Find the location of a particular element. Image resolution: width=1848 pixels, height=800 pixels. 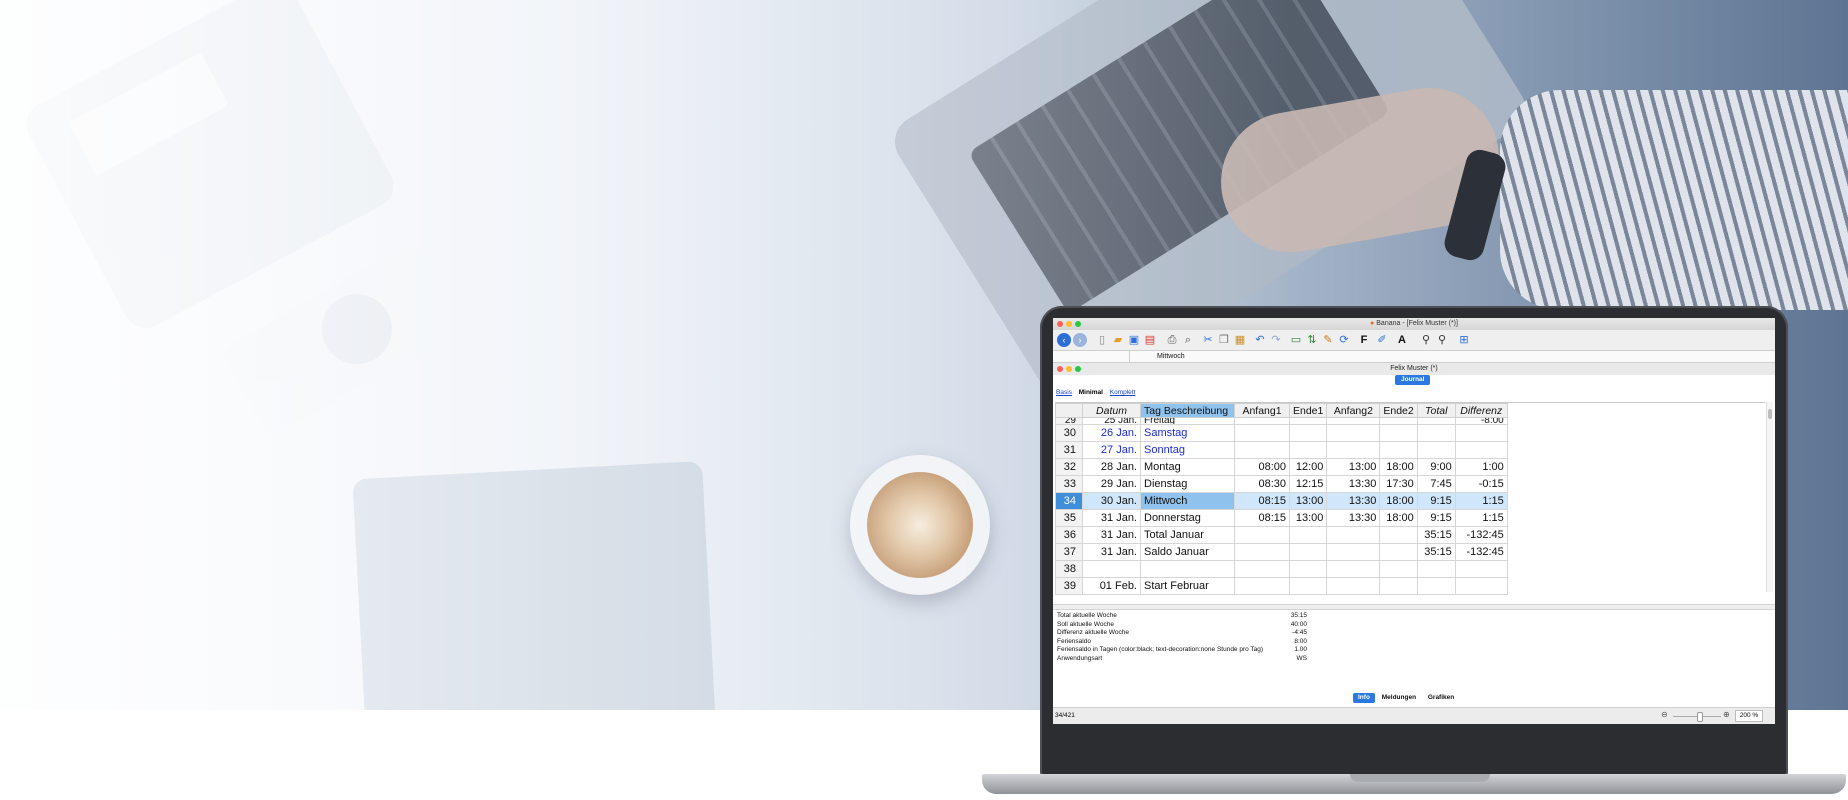

row-number: 35 is located at coordinates (1069, 518).